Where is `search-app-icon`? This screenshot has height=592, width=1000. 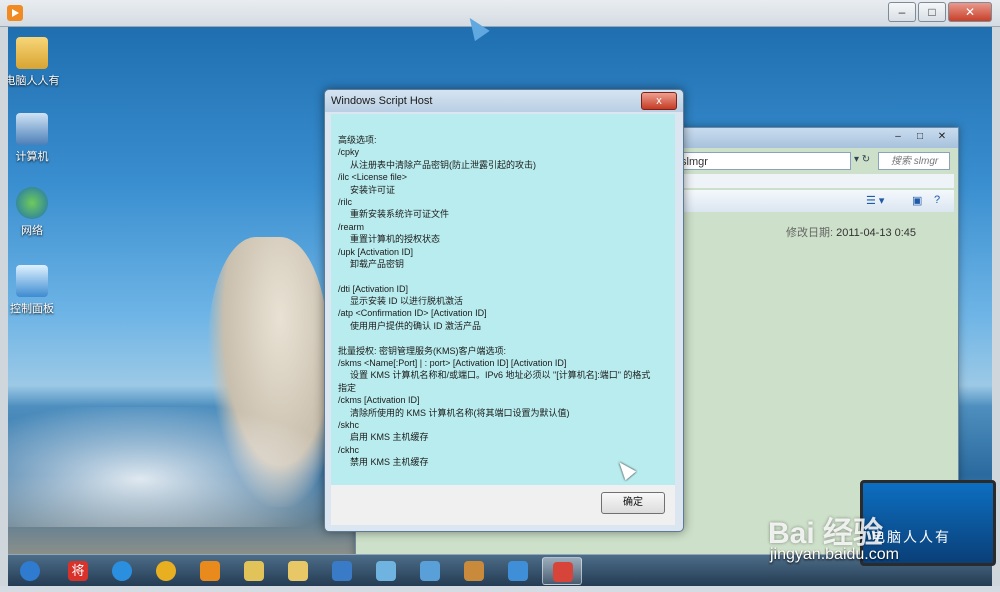 search-app-icon is located at coordinates (342, 571).